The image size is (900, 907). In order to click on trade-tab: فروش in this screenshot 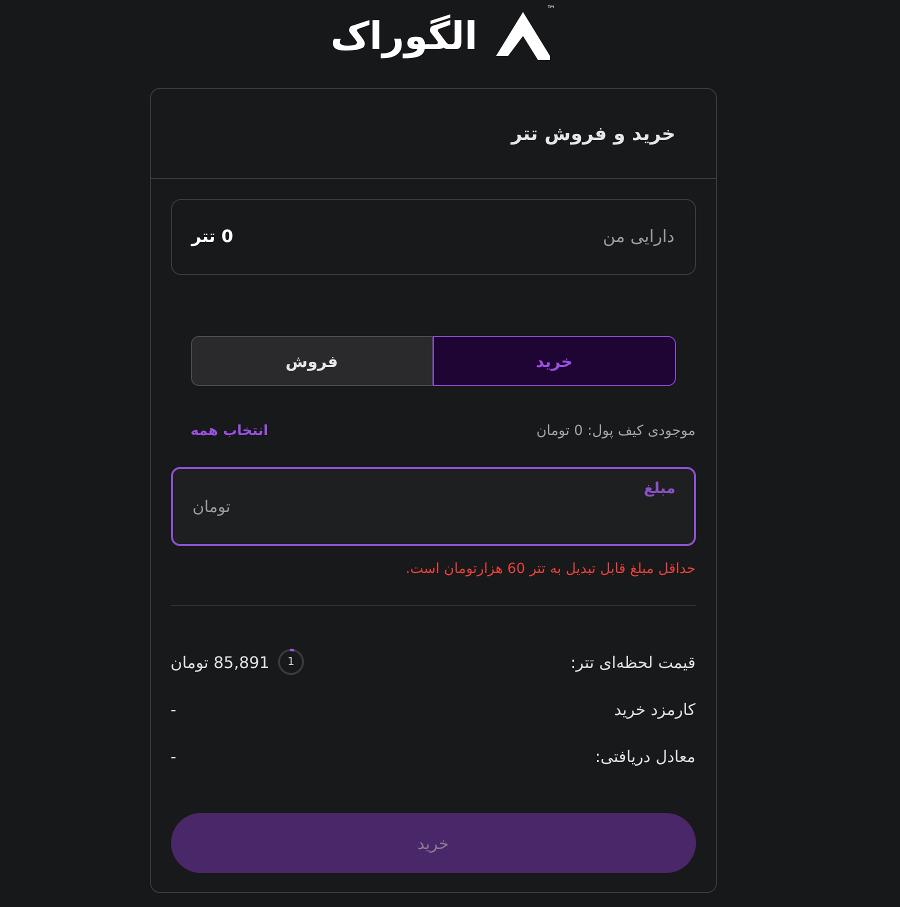, I will do `click(311, 361)`.